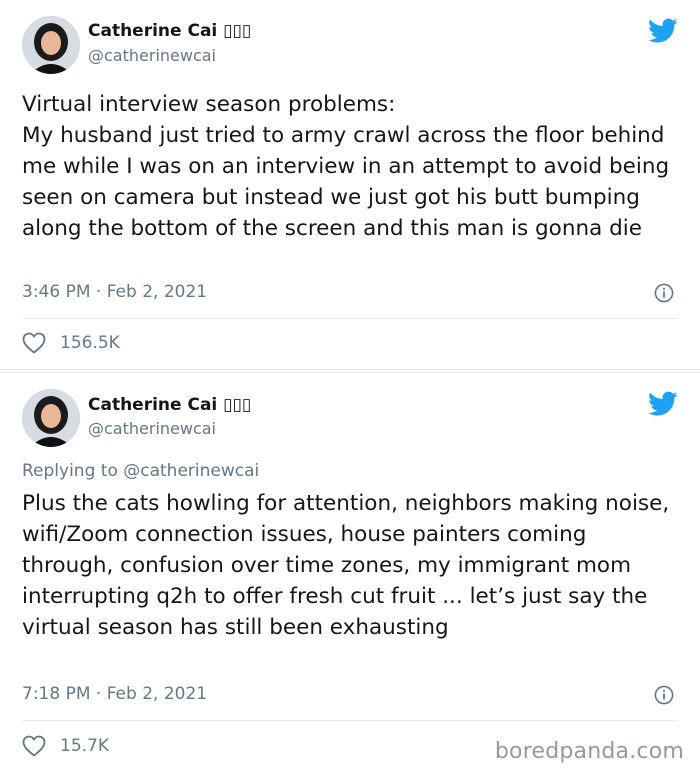 This screenshot has width=700, height=774. I want to click on like-button: 15.7K, so click(65, 746).